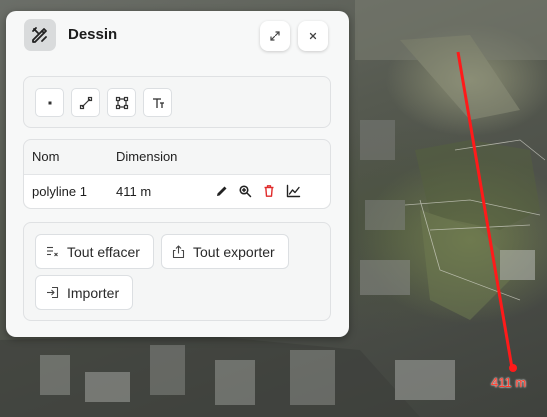 The image size is (547, 417). What do you see at coordinates (178, 251) in the screenshot?
I see `export-icon` at bounding box center [178, 251].